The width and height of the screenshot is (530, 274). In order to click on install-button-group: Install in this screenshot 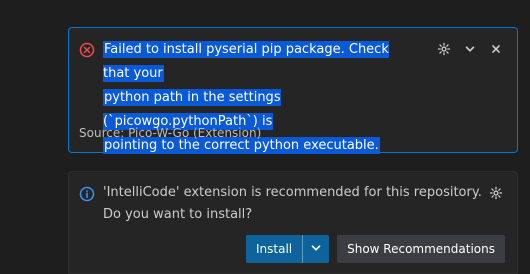, I will do `click(287, 249)`.